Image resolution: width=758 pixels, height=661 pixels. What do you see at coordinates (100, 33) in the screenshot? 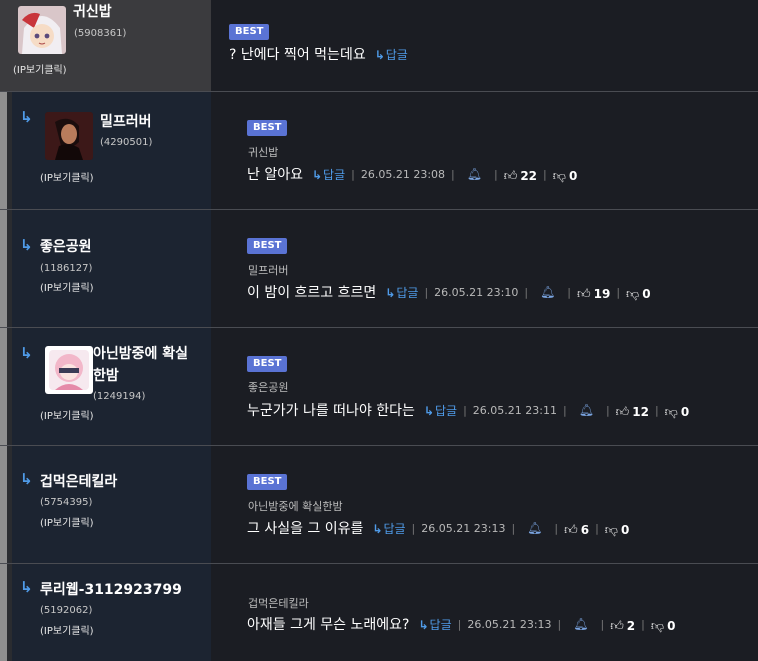
I see `user-id: (5908361)` at bounding box center [100, 33].